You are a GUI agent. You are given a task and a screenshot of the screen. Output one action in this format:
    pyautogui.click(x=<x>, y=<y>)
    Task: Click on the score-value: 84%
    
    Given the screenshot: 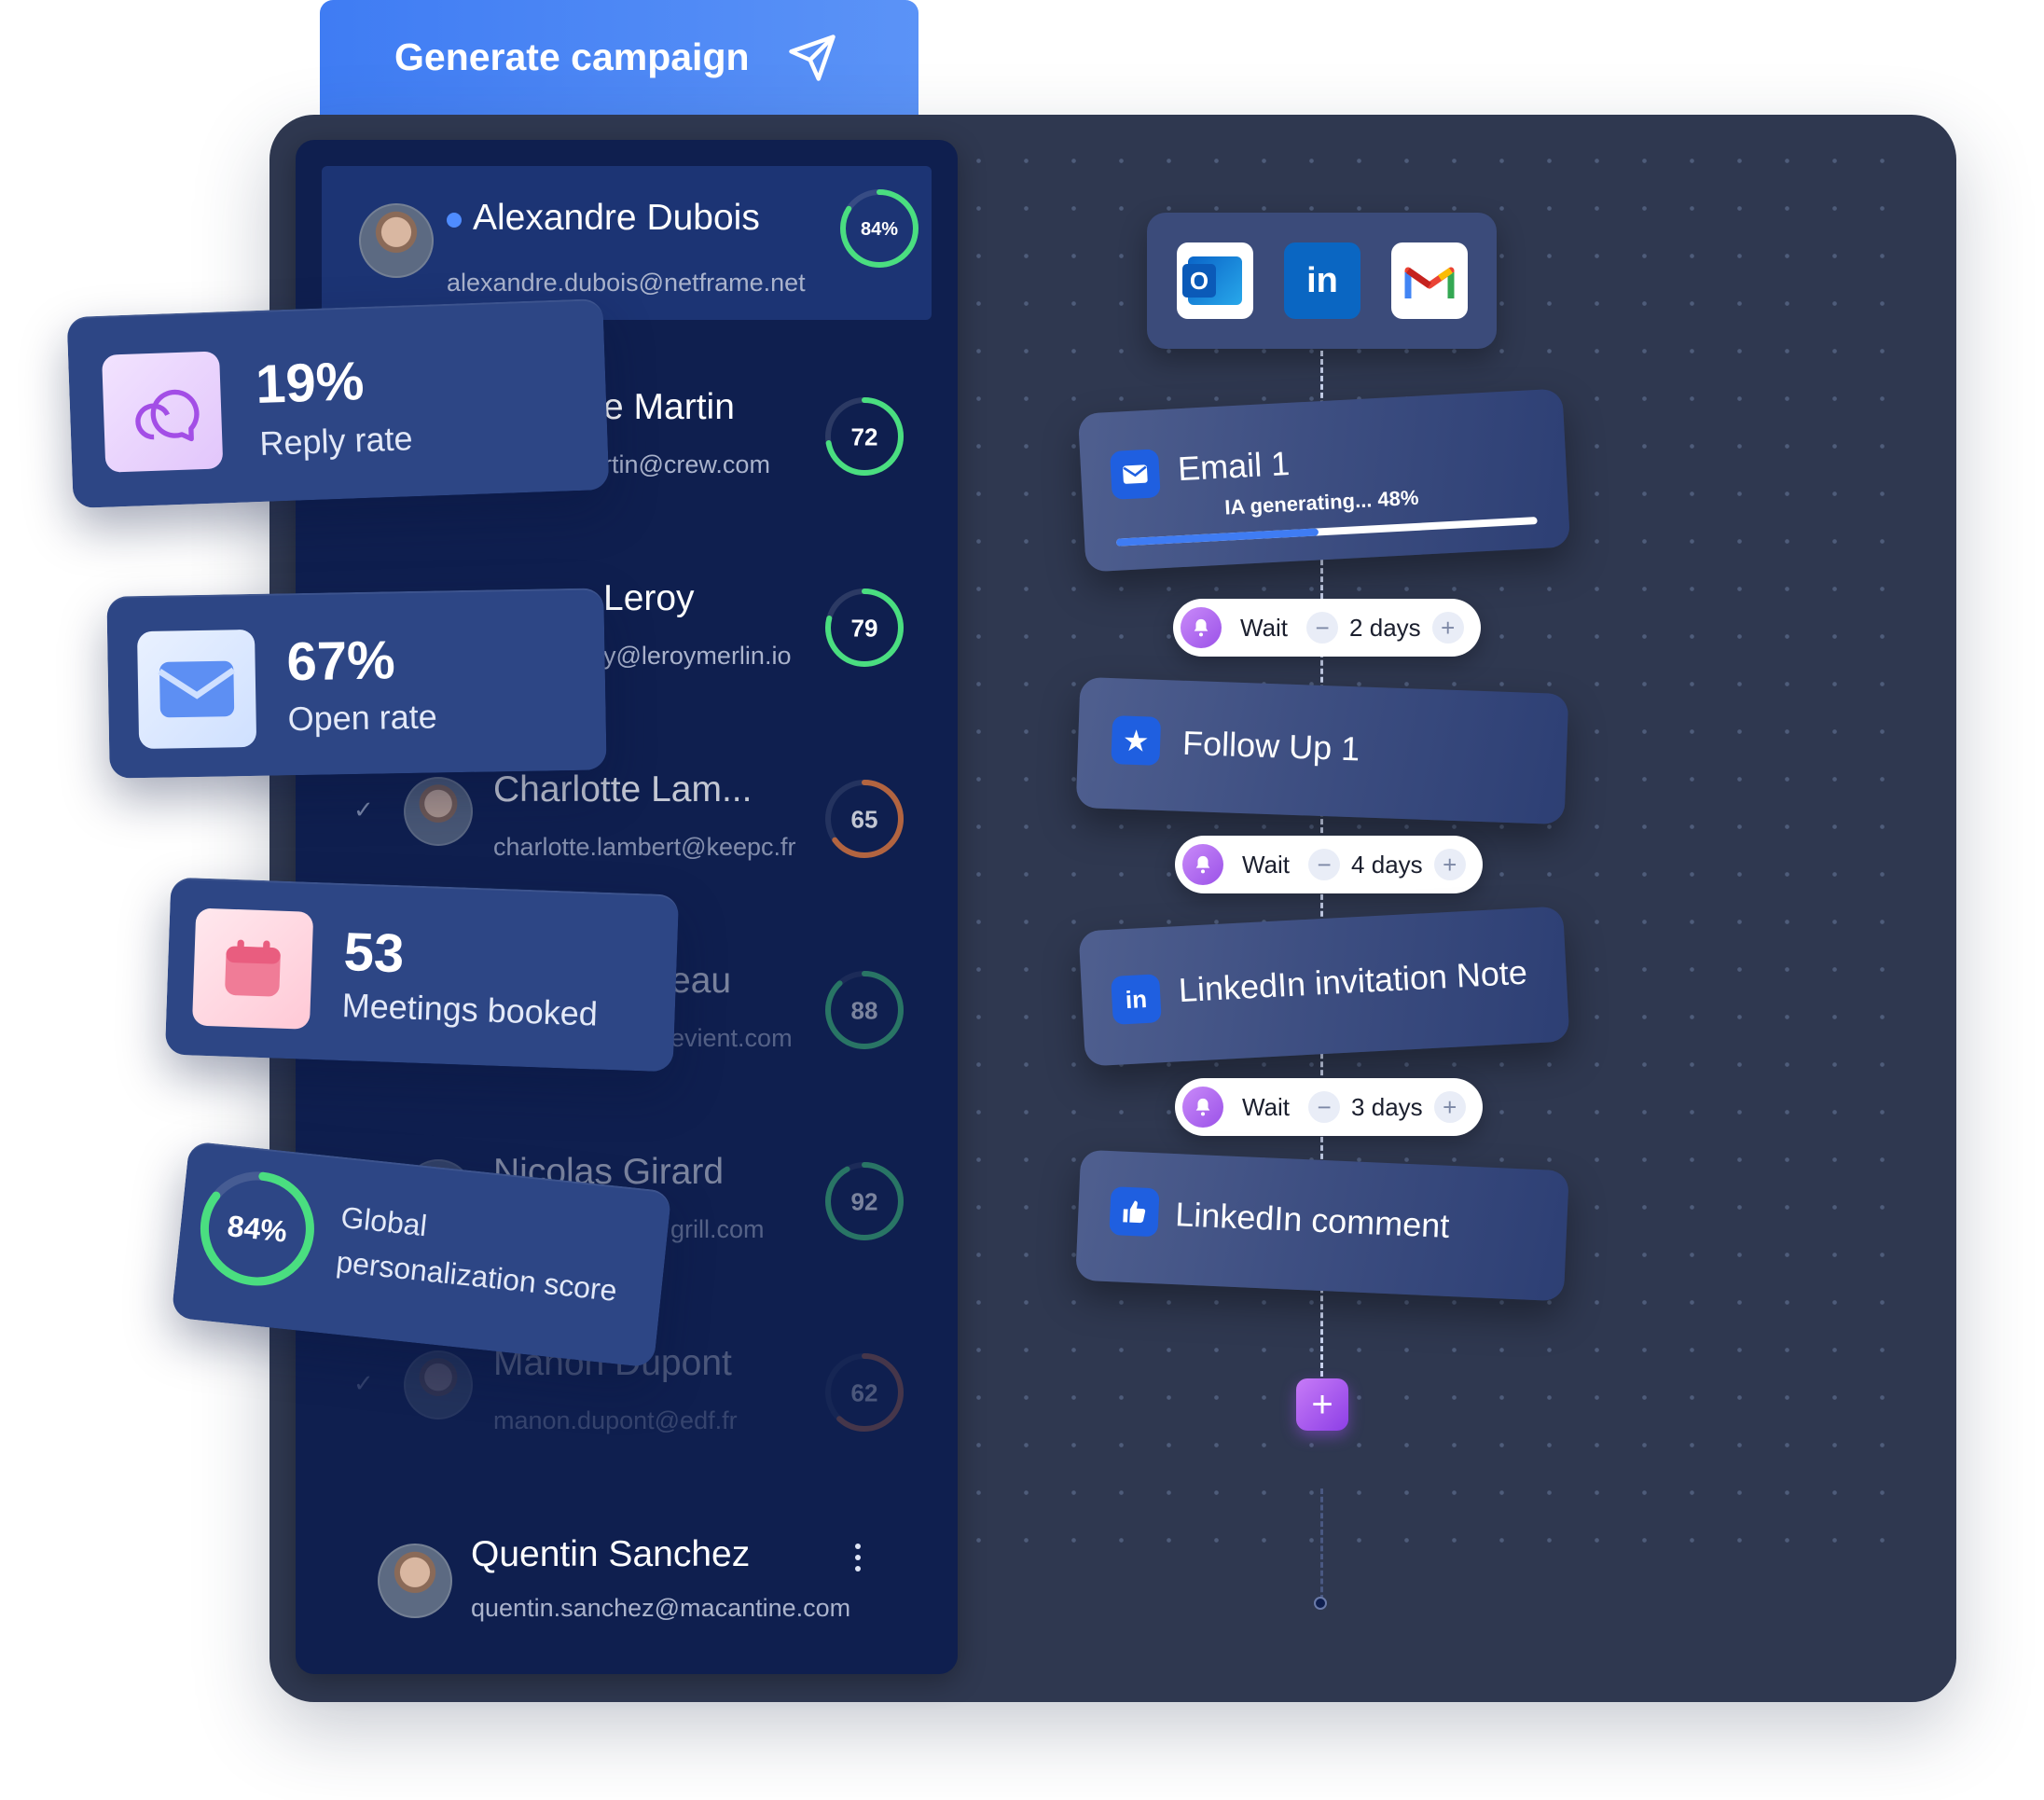 What is the action you would take?
    pyautogui.click(x=879, y=229)
    